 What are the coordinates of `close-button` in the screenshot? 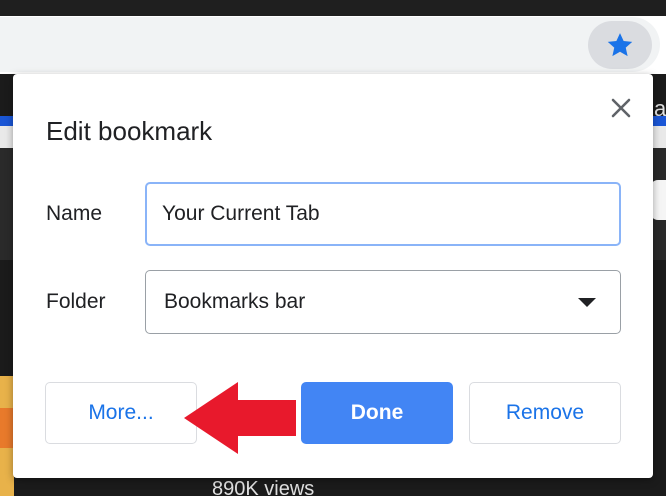 It's located at (621, 108).